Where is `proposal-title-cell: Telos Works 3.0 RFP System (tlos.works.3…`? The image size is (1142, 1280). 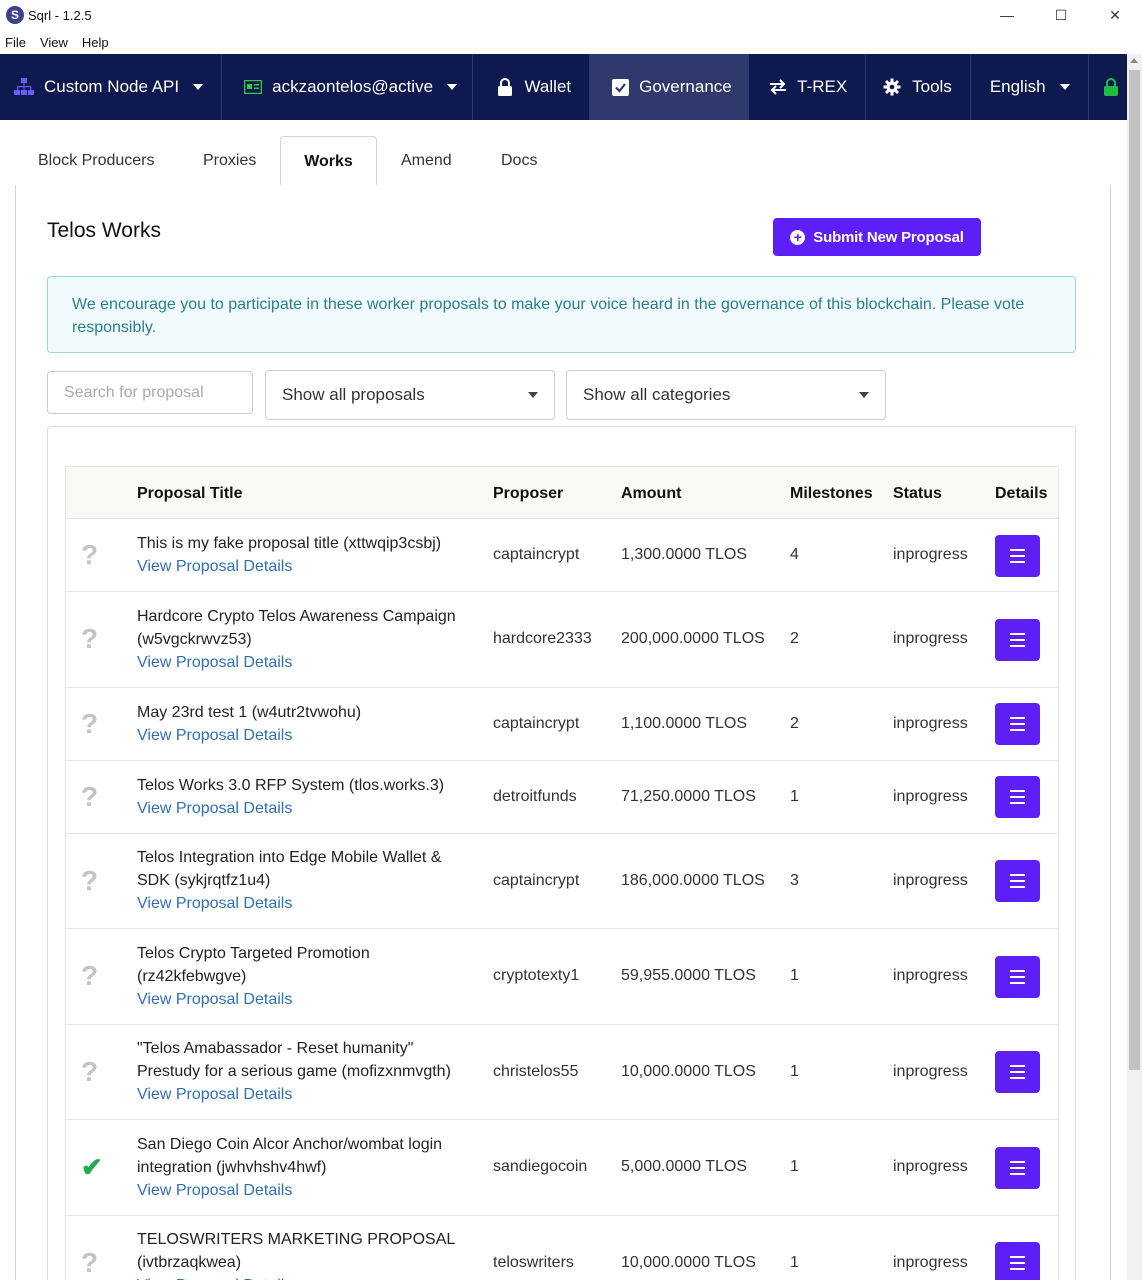
proposal-title-cell: Telos Works 3.0 RFP System (tlos.works.3… is located at coordinates (302, 797).